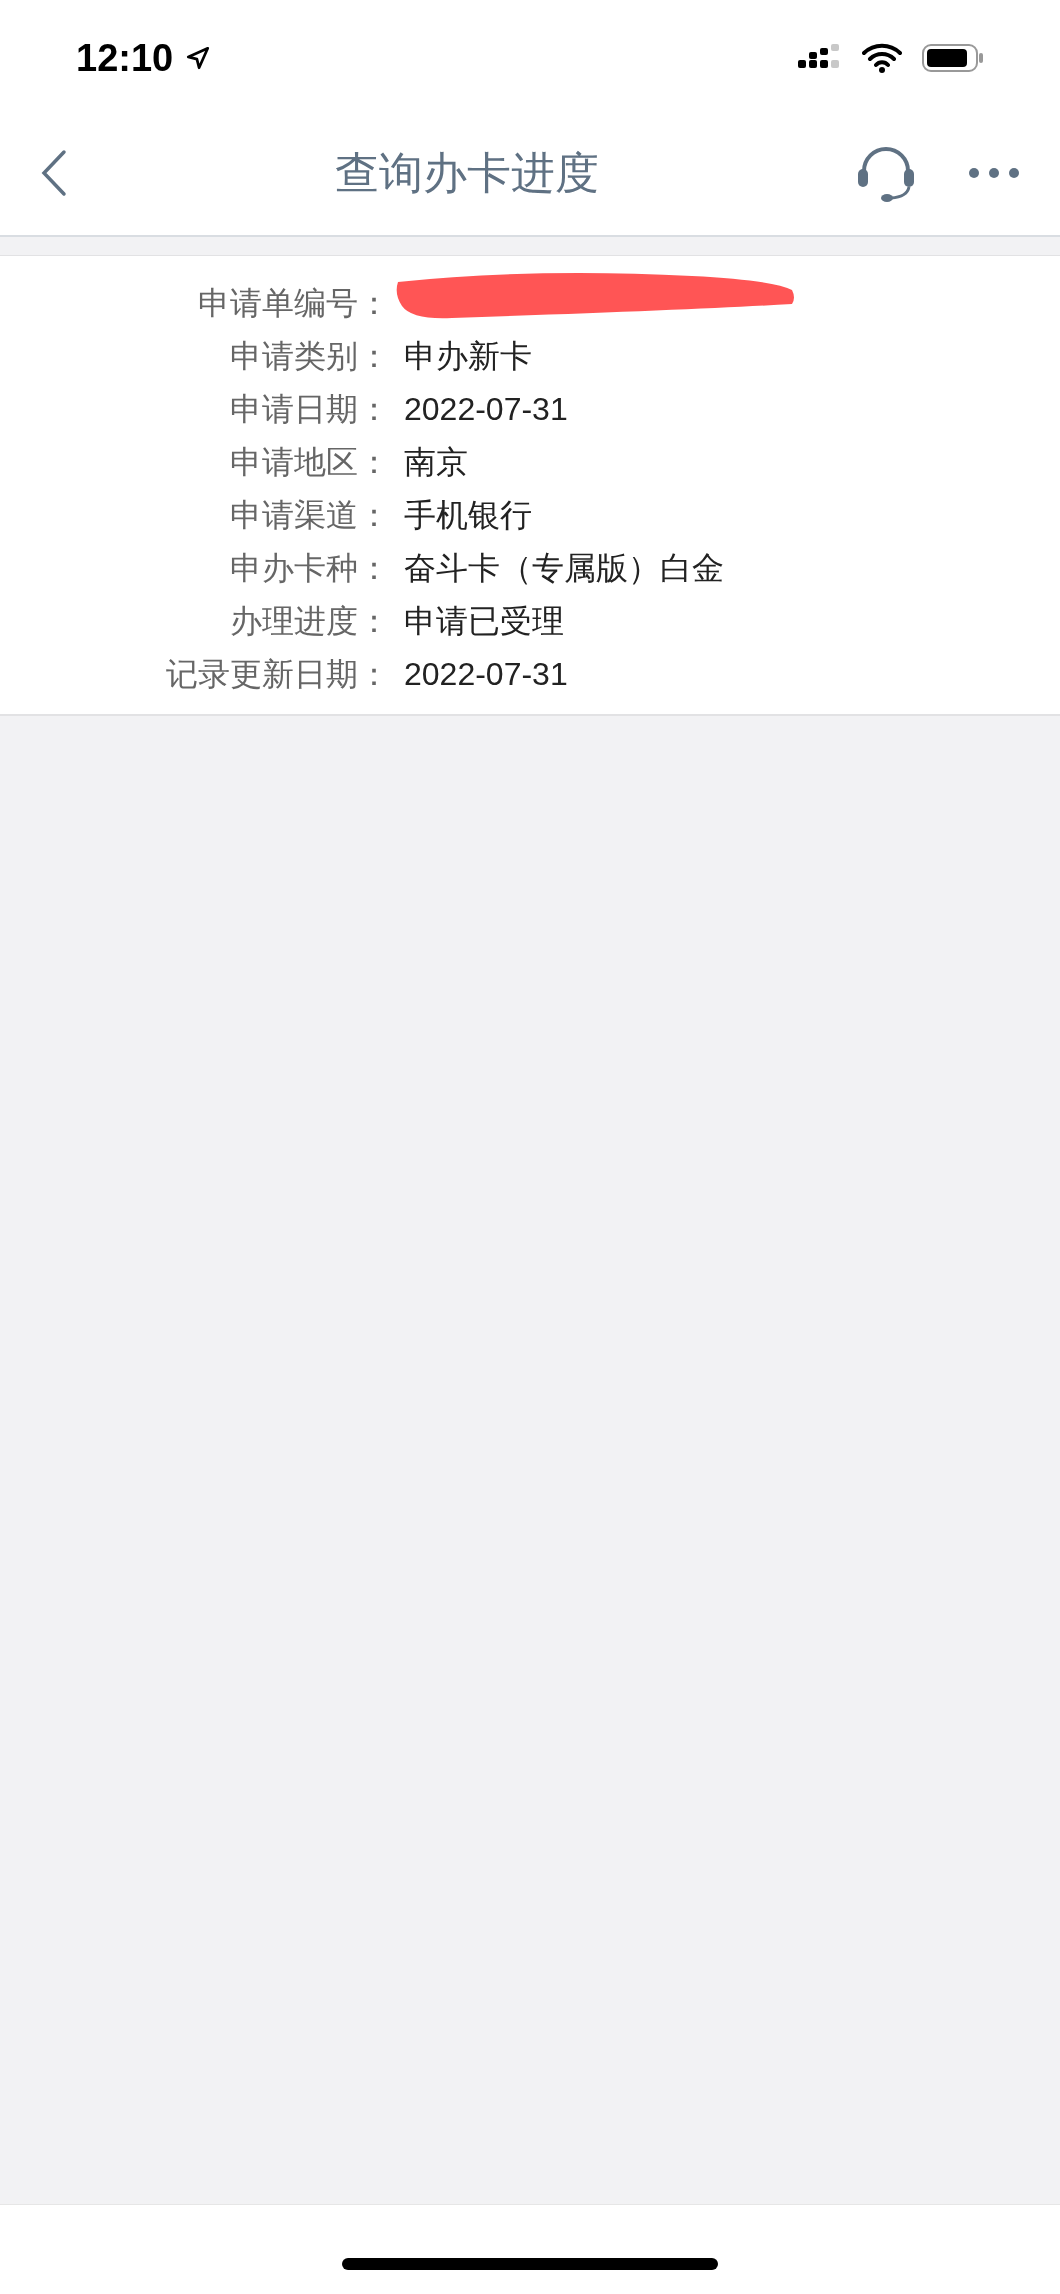 Image resolution: width=1060 pixels, height=2294 pixels. What do you see at coordinates (309, 515) in the screenshot?
I see `field-label: 申请渠道：` at bounding box center [309, 515].